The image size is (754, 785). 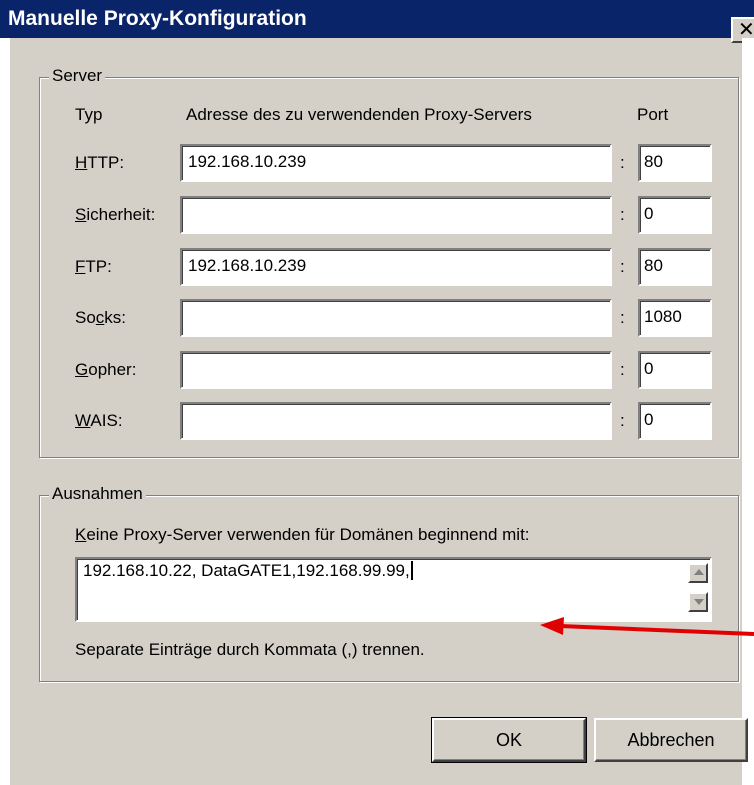 I want to click on http-address-input: 192.168.10.239, so click(x=396, y=163).